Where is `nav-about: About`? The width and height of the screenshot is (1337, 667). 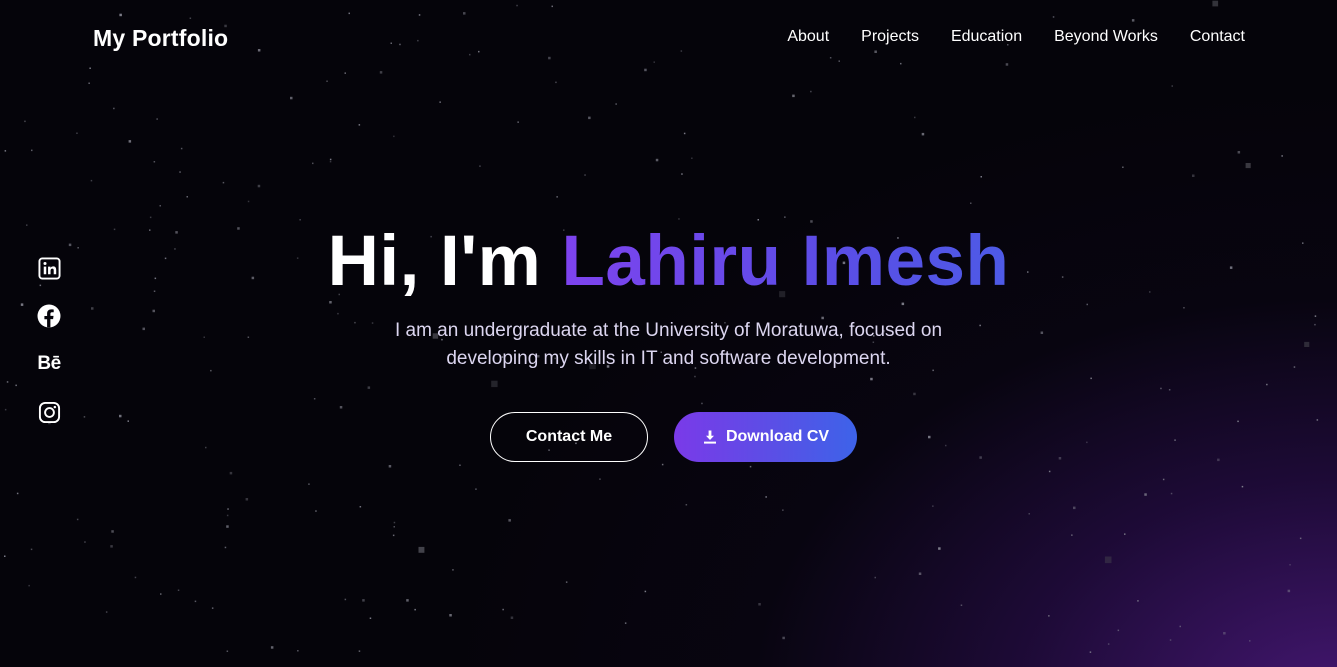 nav-about: About is located at coordinates (808, 37).